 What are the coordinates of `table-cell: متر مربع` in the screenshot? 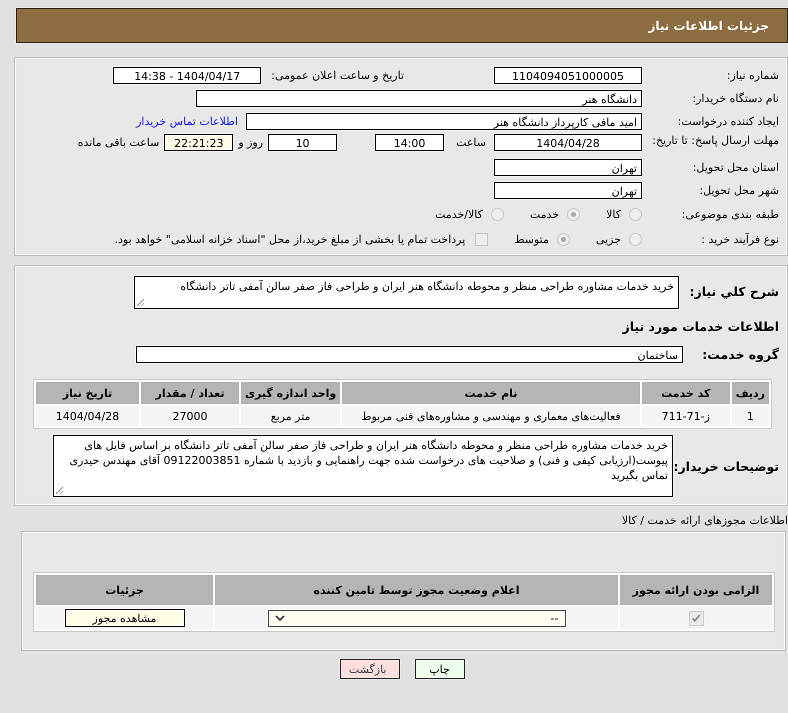 It's located at (290, 416).